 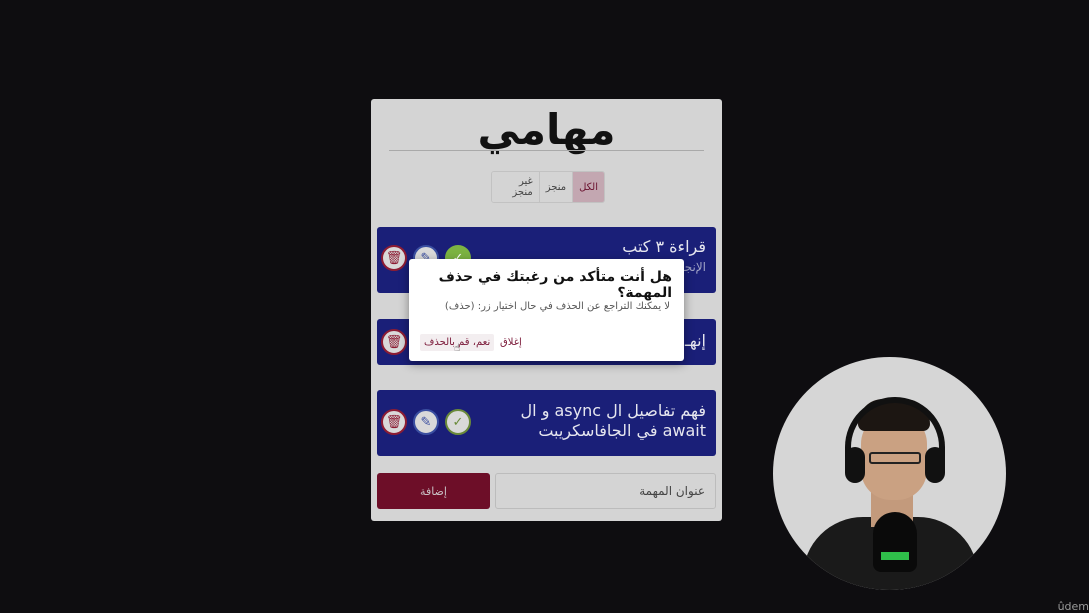 I want to click on task-title: قراءة ٣ كتب, so click(x=664, y=246).